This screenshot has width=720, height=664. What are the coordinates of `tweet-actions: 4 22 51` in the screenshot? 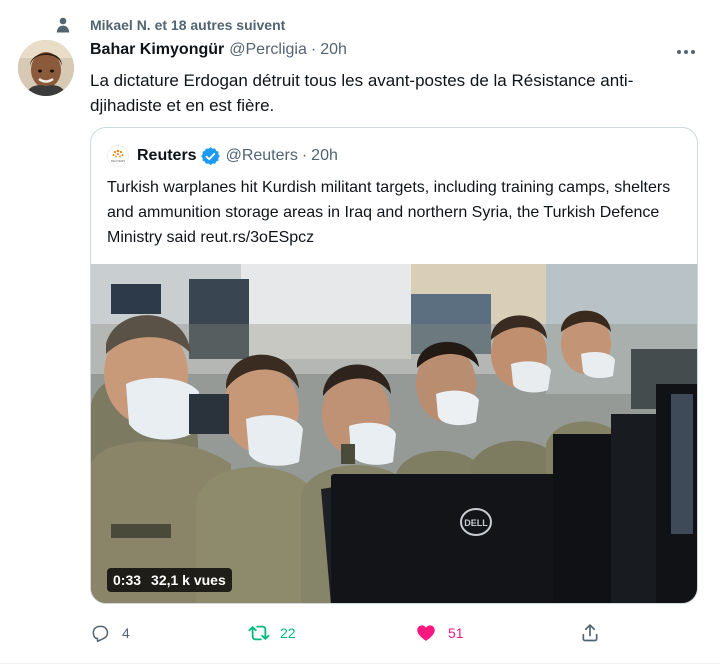 It's located at (395, 633).